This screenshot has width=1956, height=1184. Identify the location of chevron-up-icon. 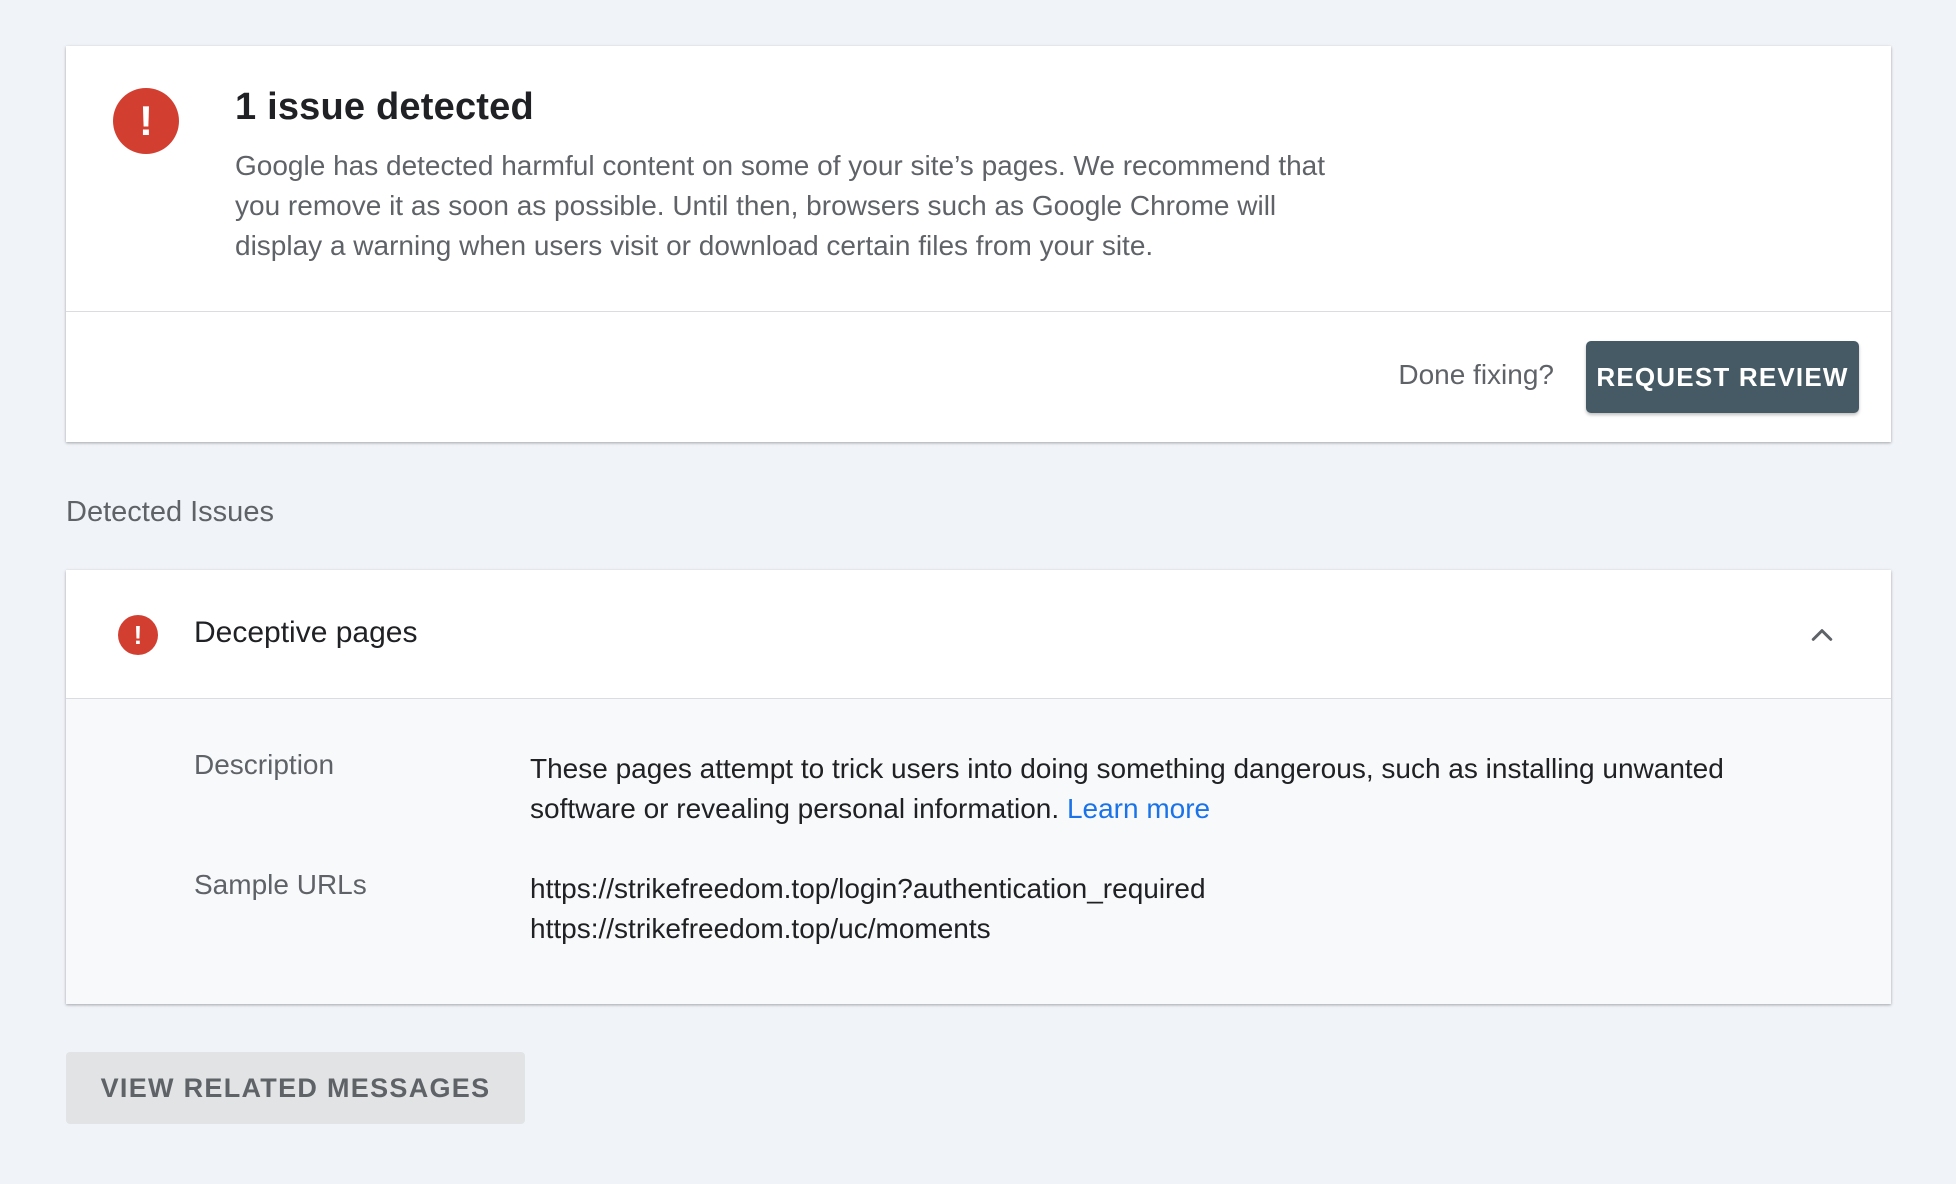
(1822, 635).